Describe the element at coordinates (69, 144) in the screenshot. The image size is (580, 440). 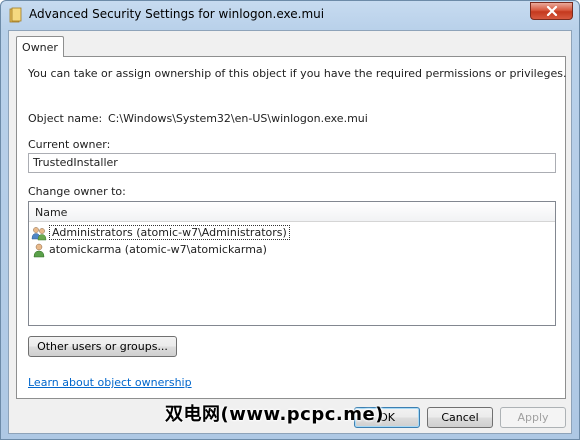
I see `current-owner-label: Current owner:` at that location.